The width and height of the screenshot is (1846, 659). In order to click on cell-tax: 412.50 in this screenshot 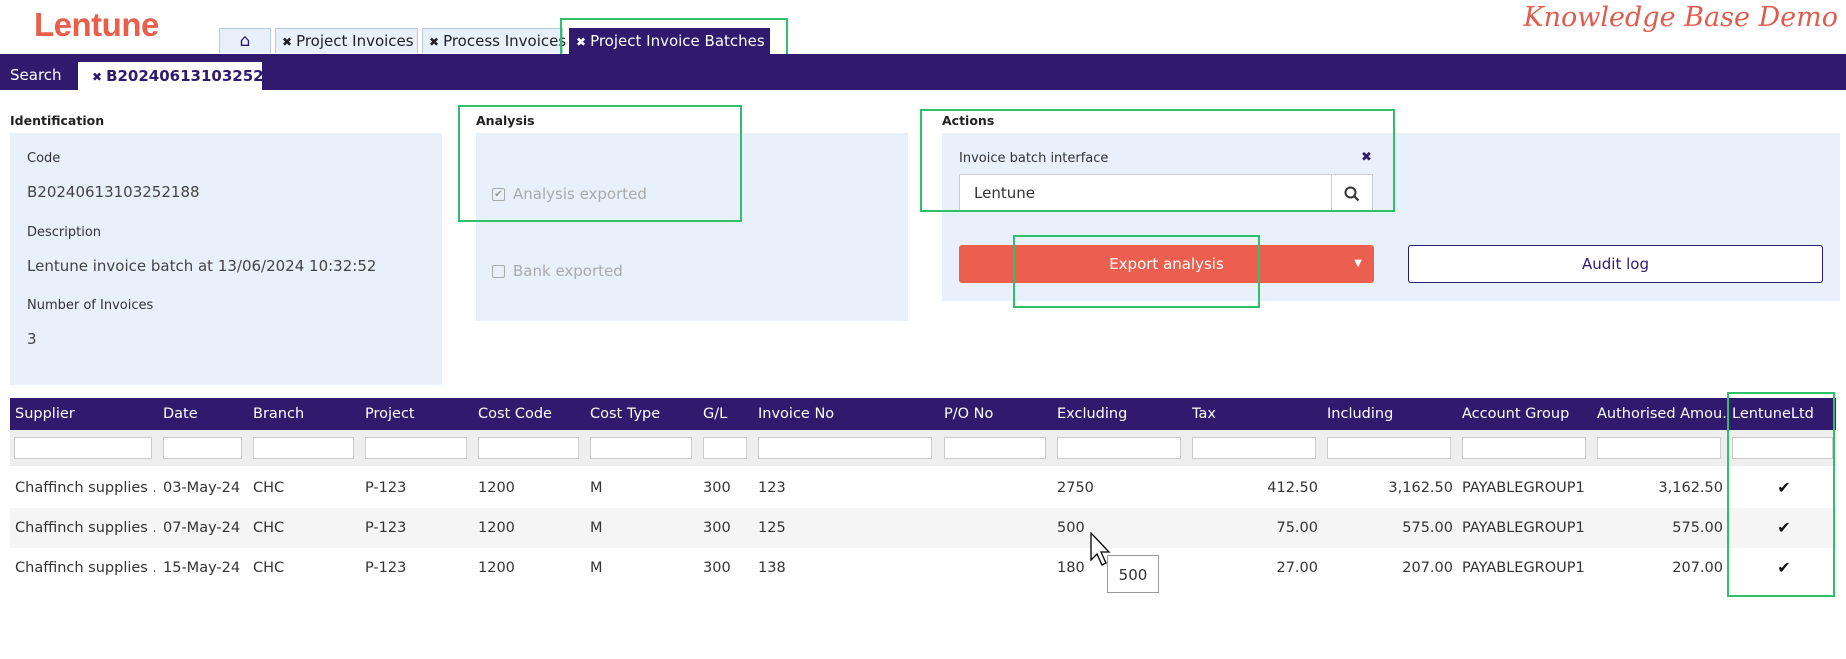, I will do `click(1292, 488)`.